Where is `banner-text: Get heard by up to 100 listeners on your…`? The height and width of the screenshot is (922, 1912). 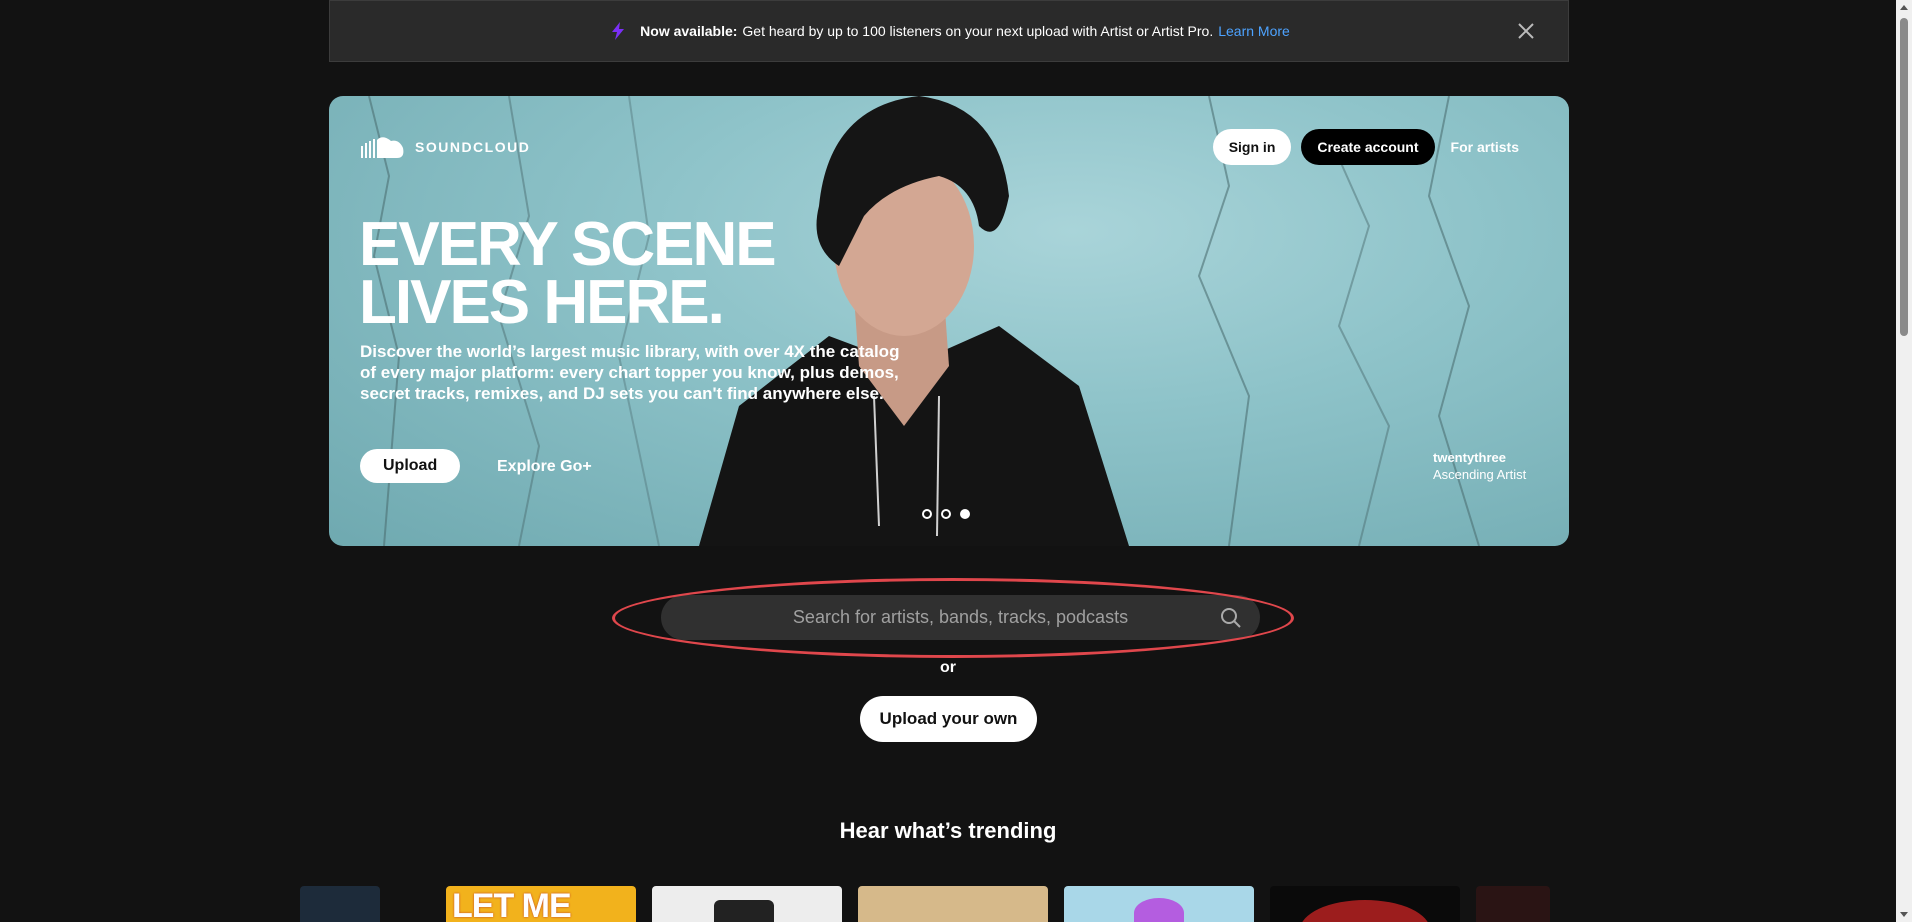 banner-text: Get heard by up to 100 listeners on your… is located at coordinates (978, 31).